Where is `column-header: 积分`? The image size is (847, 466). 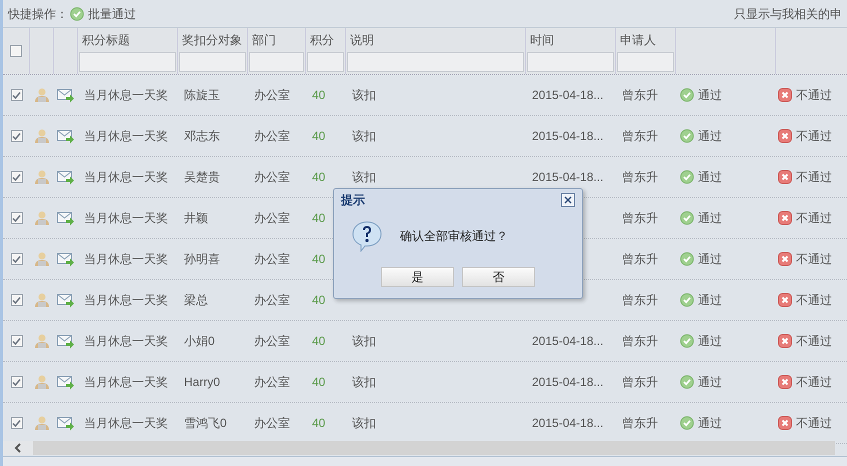
column-header: 积分 is located at coordinates (322, 40).